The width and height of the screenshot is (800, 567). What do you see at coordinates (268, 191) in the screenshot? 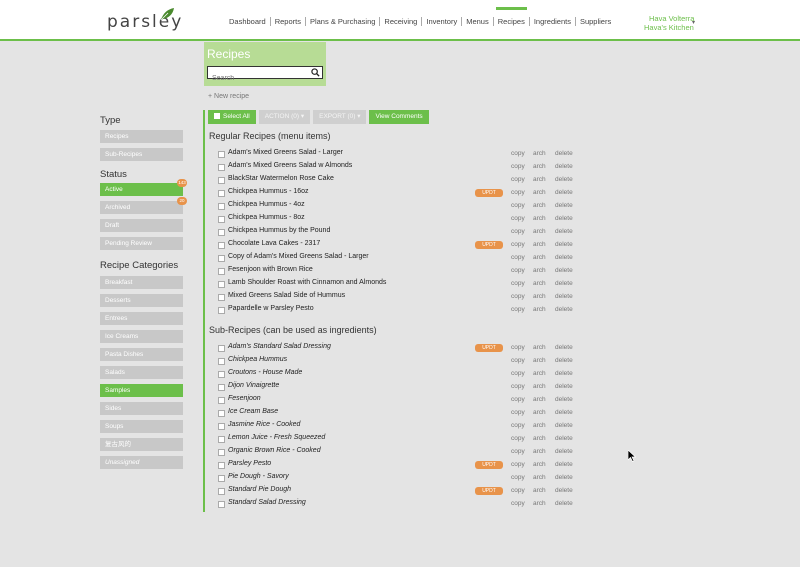
I see `recipe-name: Chickpea Hummus - 16oz` at bounding box center [268, 191].